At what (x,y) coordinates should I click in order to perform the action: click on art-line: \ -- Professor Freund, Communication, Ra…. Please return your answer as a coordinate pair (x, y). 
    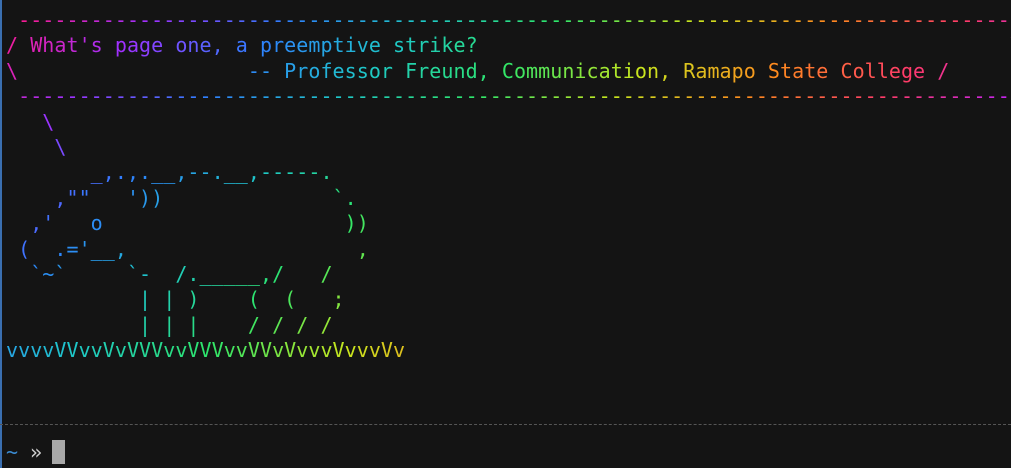
    Looking at the image, I should click on (478, 70).